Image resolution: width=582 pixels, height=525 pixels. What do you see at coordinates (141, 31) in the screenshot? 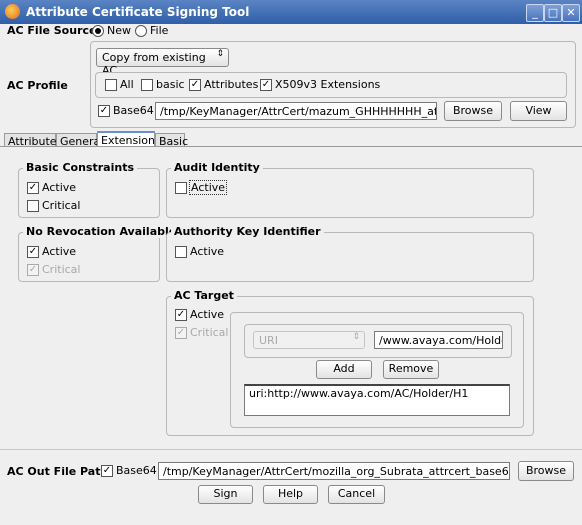
I see `source-file-radio` at bounding box center [141, 31].